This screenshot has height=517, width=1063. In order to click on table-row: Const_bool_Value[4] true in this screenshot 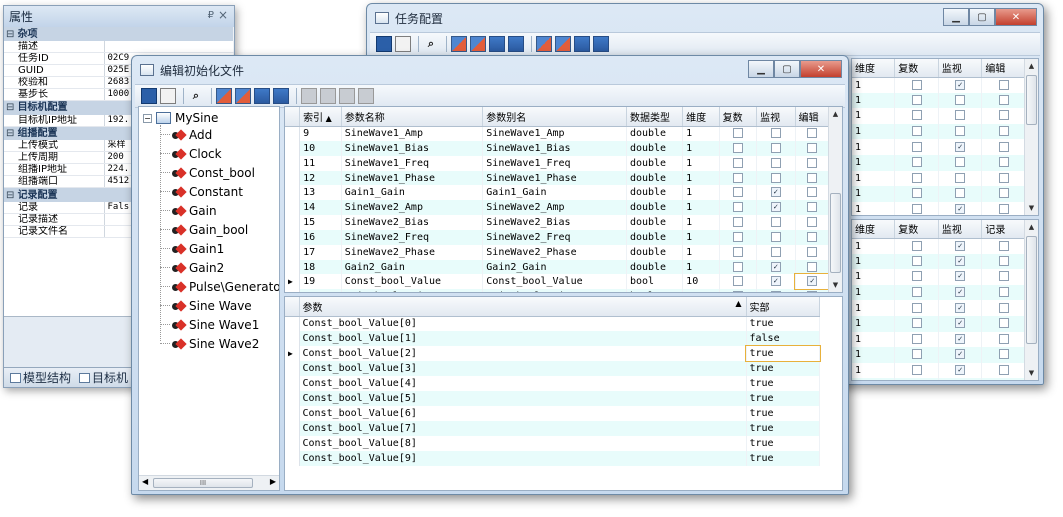, I will do `click(552, 383)`.